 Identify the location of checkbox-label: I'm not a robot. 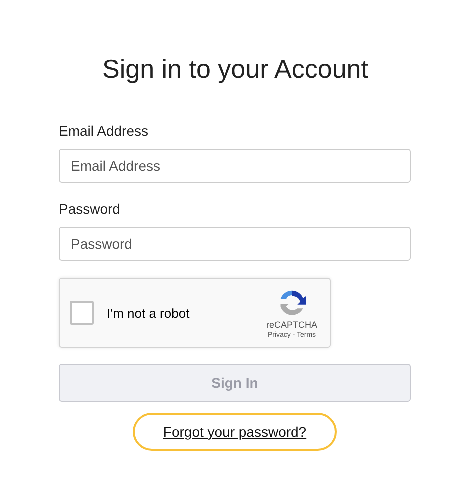
(149, 313).